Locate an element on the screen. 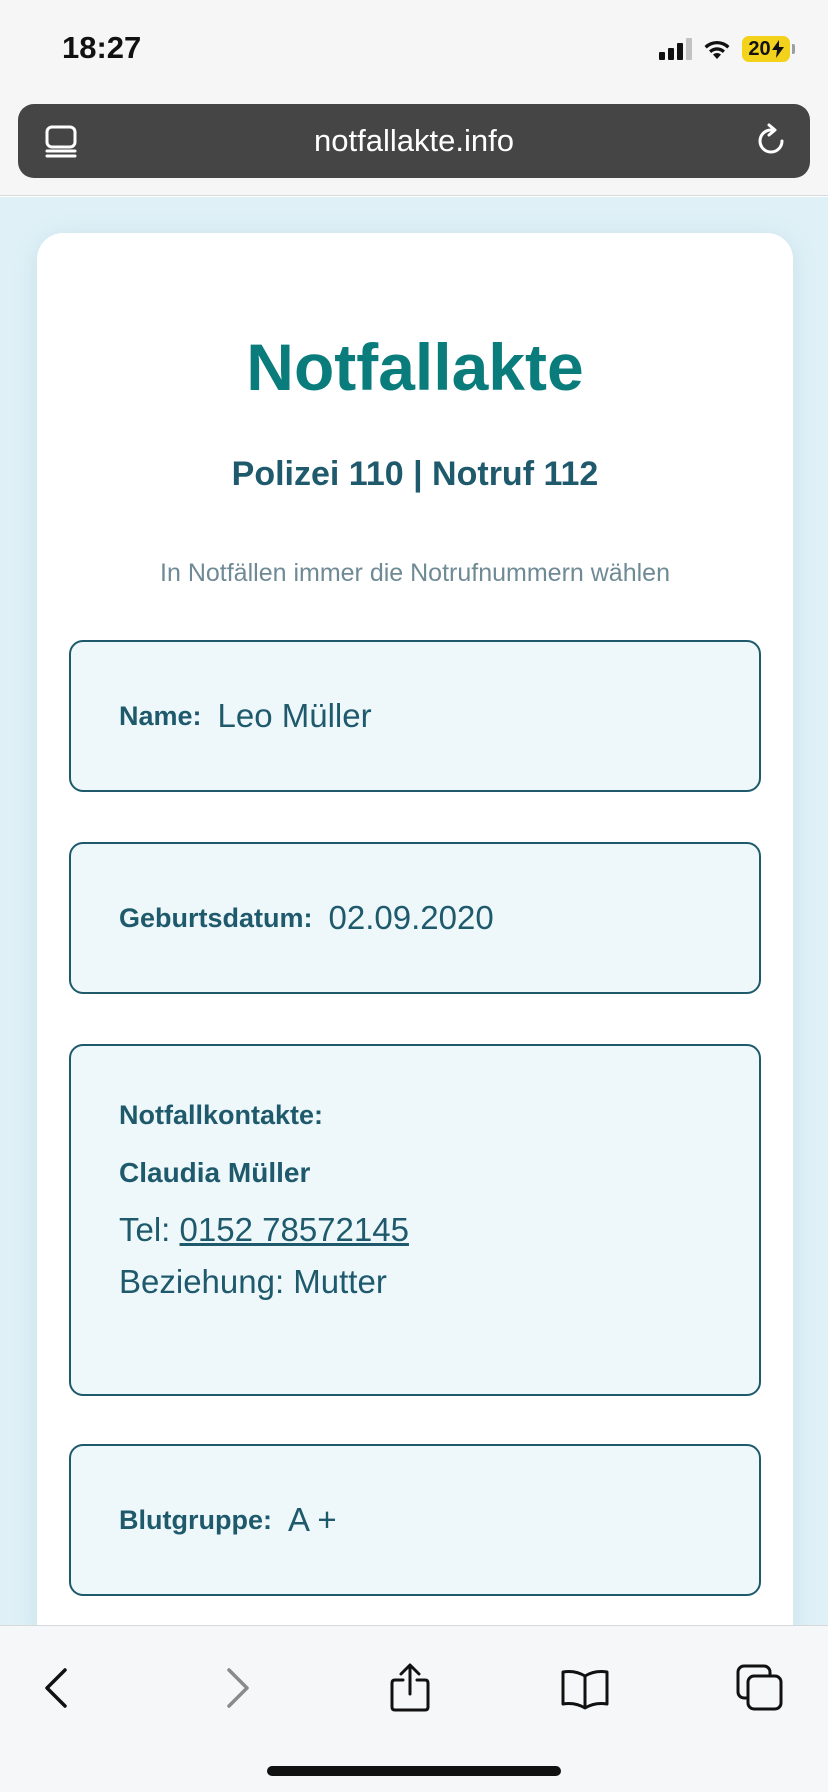  url-text: notfallakte.info is located at coordinates (414, 141).